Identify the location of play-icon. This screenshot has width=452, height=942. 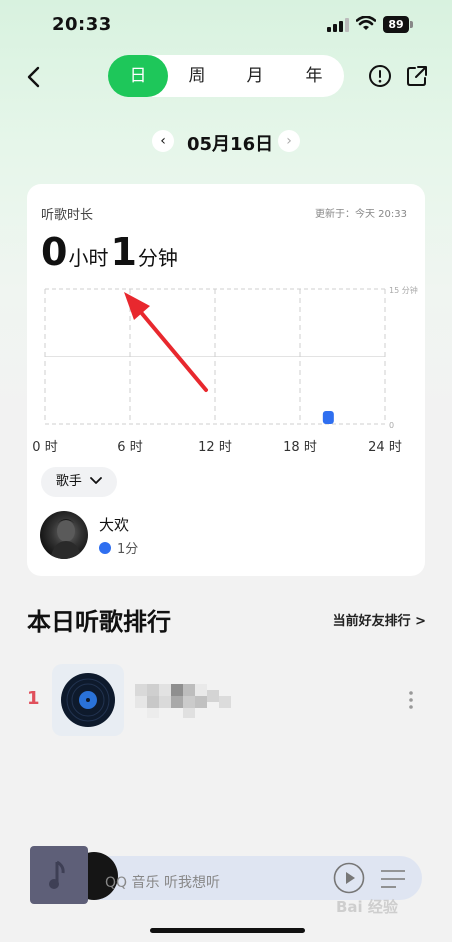
(349, 878).